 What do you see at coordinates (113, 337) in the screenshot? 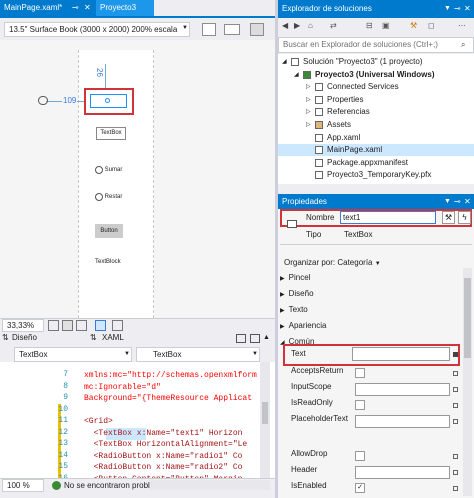
I see `tab-xaml: XAML` at bounding box center [113, 337].